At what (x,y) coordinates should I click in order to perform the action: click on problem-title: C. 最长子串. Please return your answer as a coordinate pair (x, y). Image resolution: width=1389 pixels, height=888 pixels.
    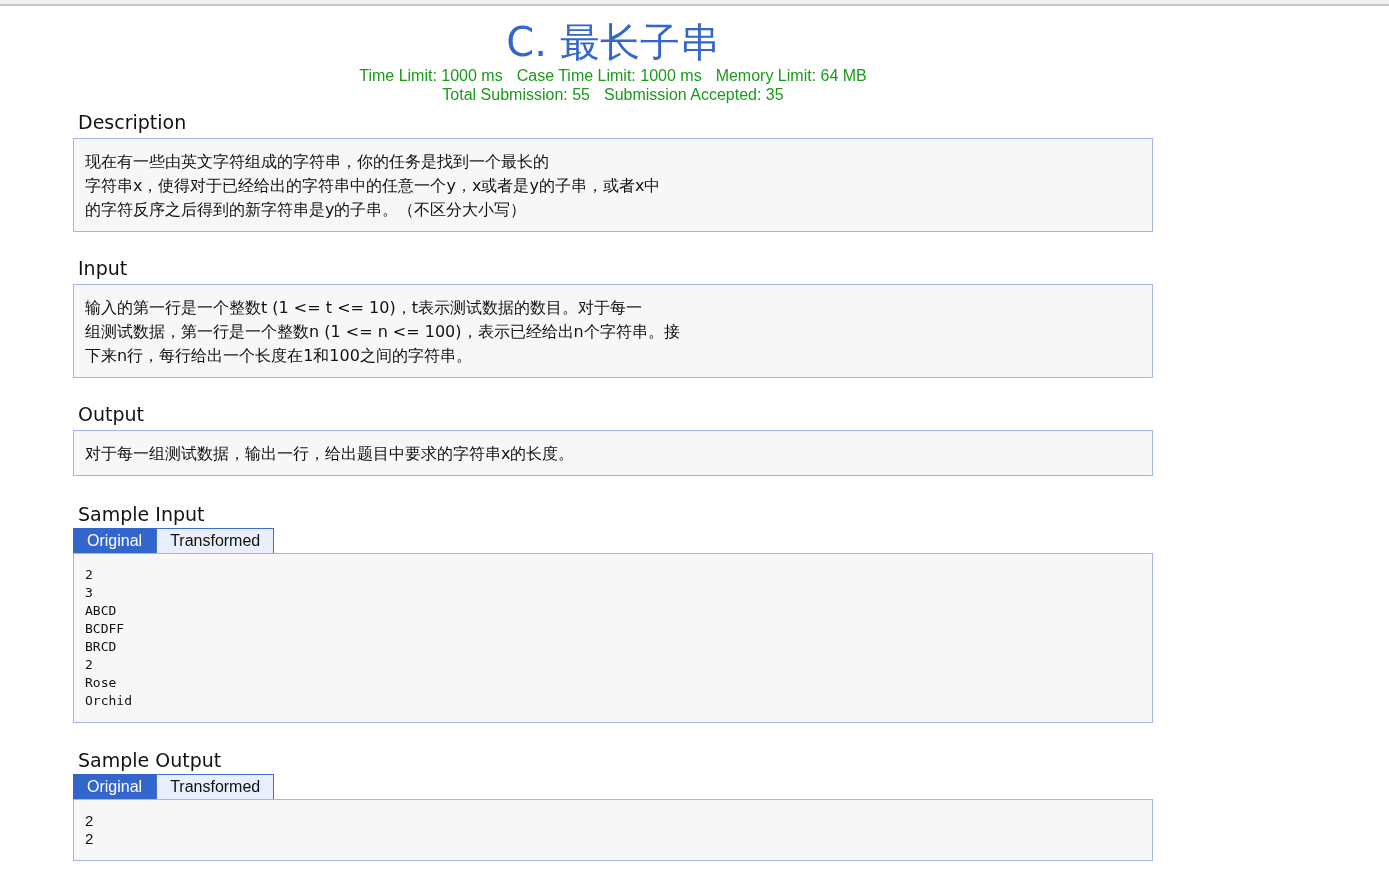
    Looking at the image, I should click on (613, 42).